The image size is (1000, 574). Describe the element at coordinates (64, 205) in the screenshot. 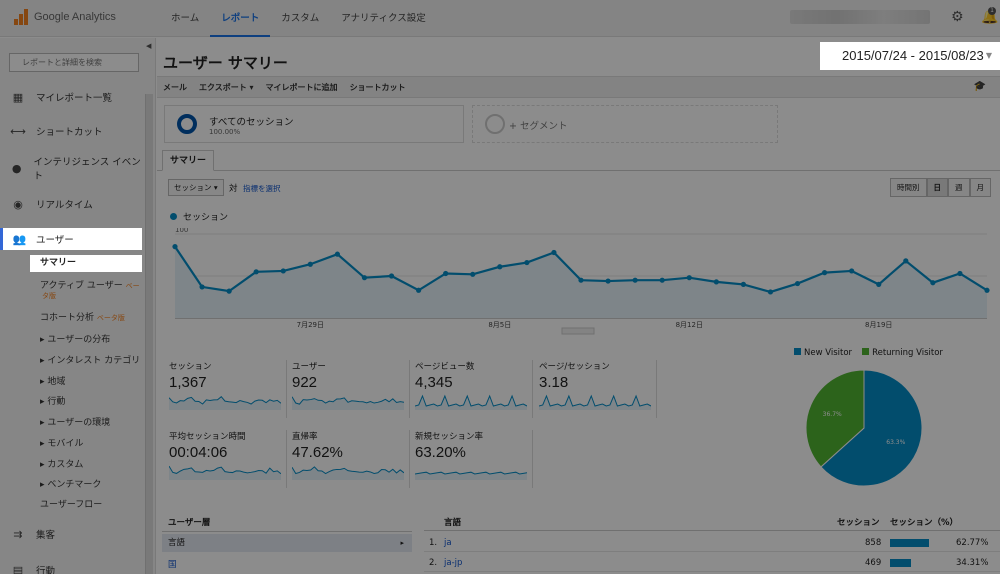

I see `sidebar-item-label: リアルタイム` at that location.